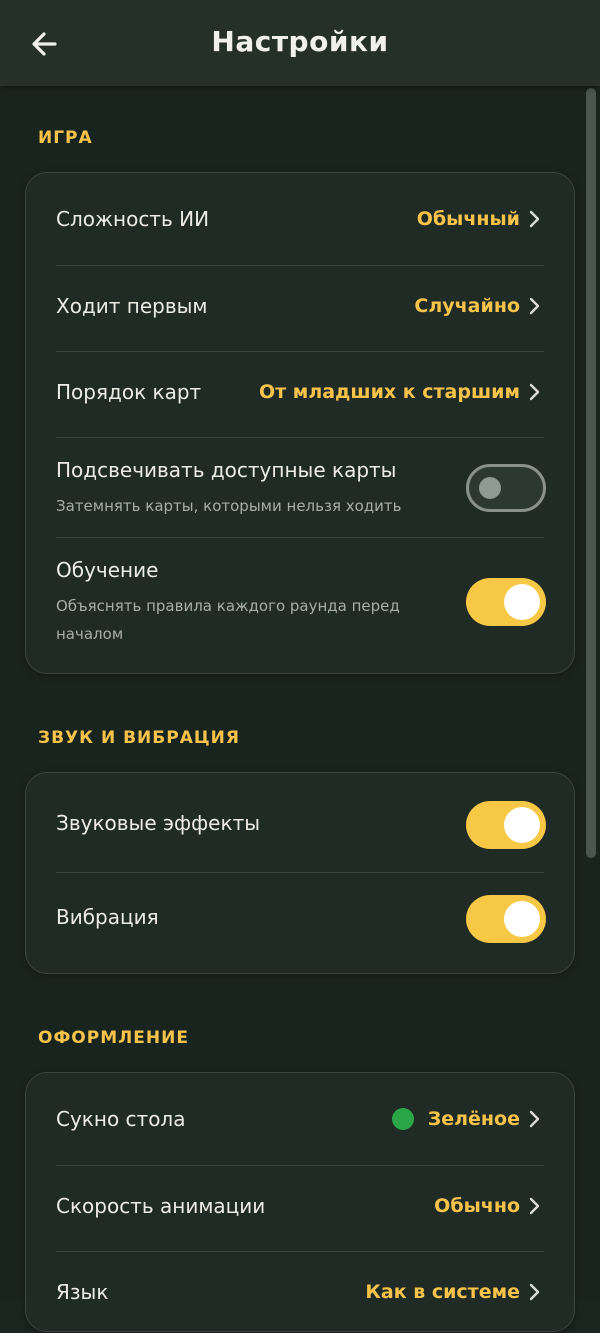  Describe the element at coordinates (229, 506) in the screenshot. I see `highlight-subtitle: Затемнять карты, которыми нельзя ходить` at that location.